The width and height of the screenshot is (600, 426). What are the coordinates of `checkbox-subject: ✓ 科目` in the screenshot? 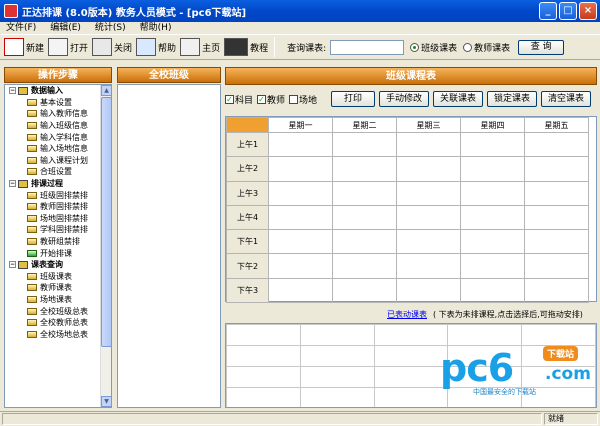 It's located at (239, 99).